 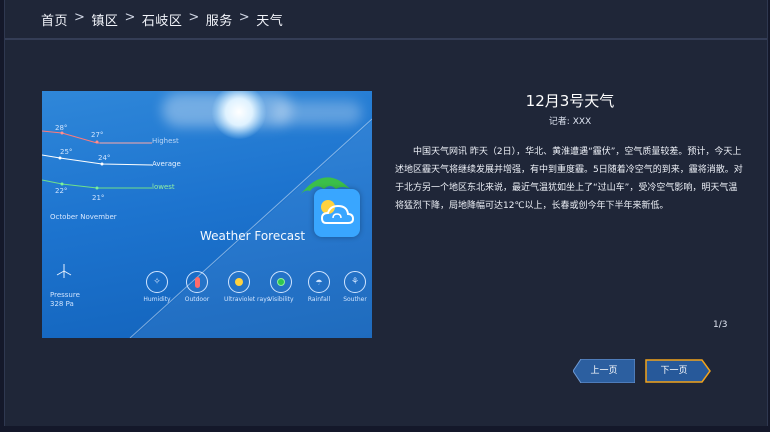 I want to click on header-bar: 首页 > 镇区 > 石岐区 > 服务 > 天气, so click(x=386, y=20).